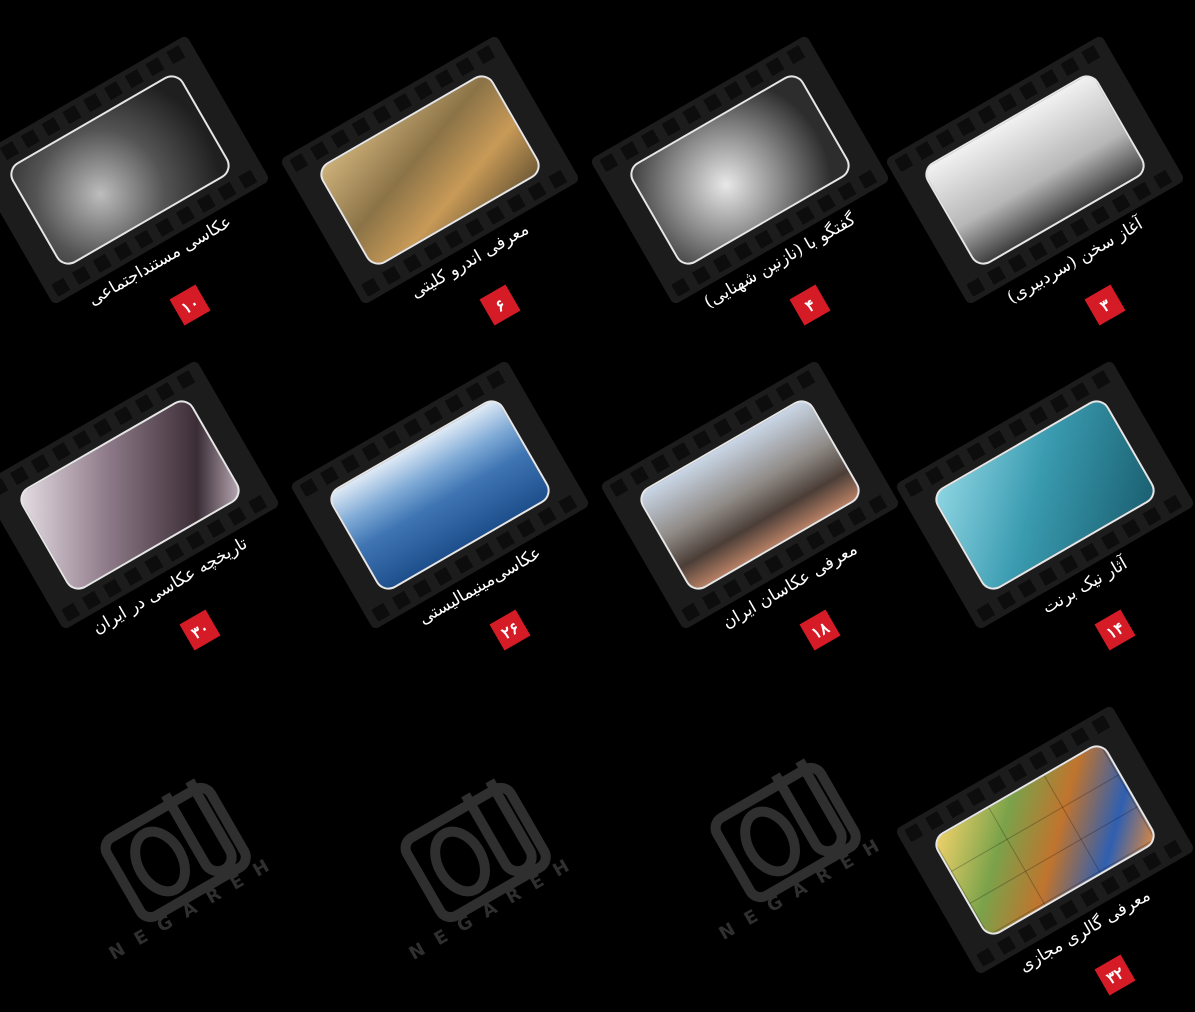  I want to click on article-card: آغاز سخن (سردبیری) ۳, so click(1035, 173).